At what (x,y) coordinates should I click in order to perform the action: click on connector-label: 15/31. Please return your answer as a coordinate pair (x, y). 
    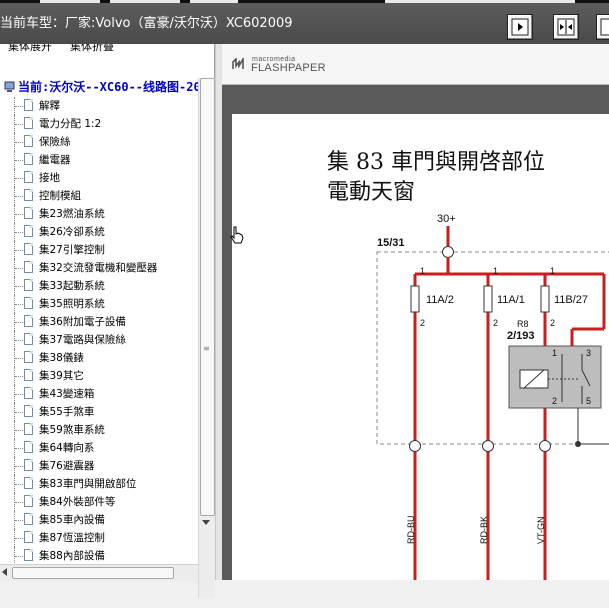
    Looking at the image, I should click on (391, 243).